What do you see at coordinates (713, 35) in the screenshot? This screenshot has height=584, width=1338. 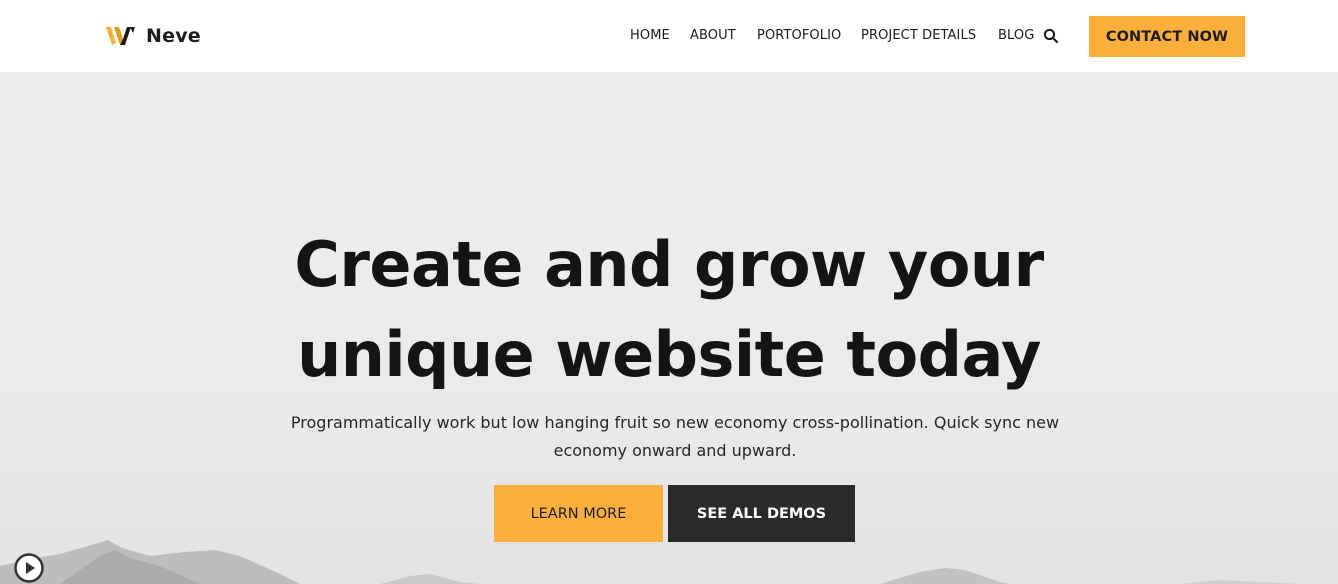 I see `nav-item-about: ABOUT` at bounding box center [713, 35].